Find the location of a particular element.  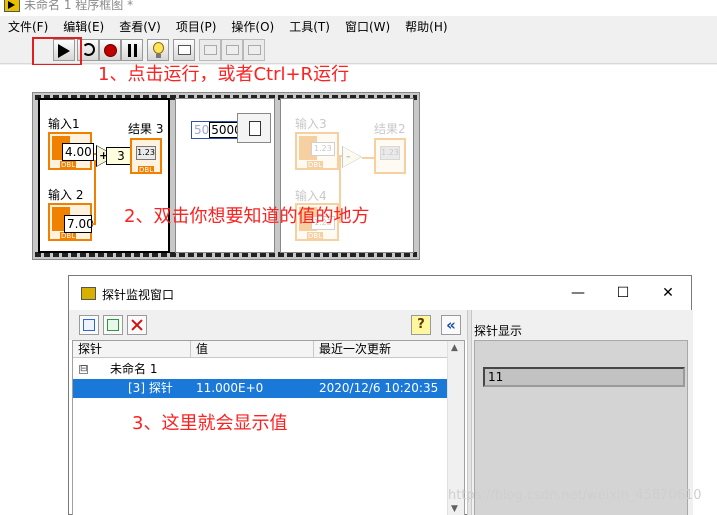

add-probe-button is located at coordinates (113, 325).